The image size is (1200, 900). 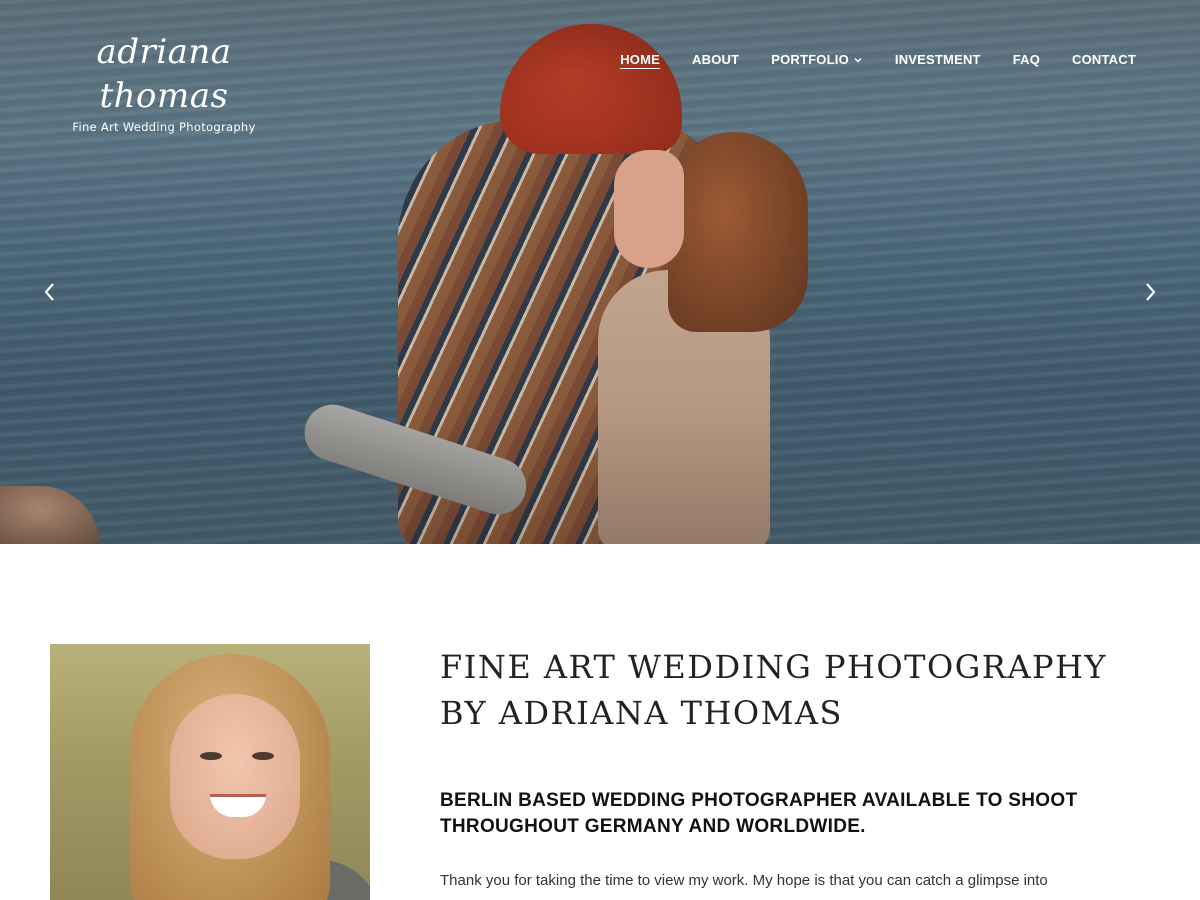 I want to click on nav-item-label: ABOUT, so click(x=716, y=59).